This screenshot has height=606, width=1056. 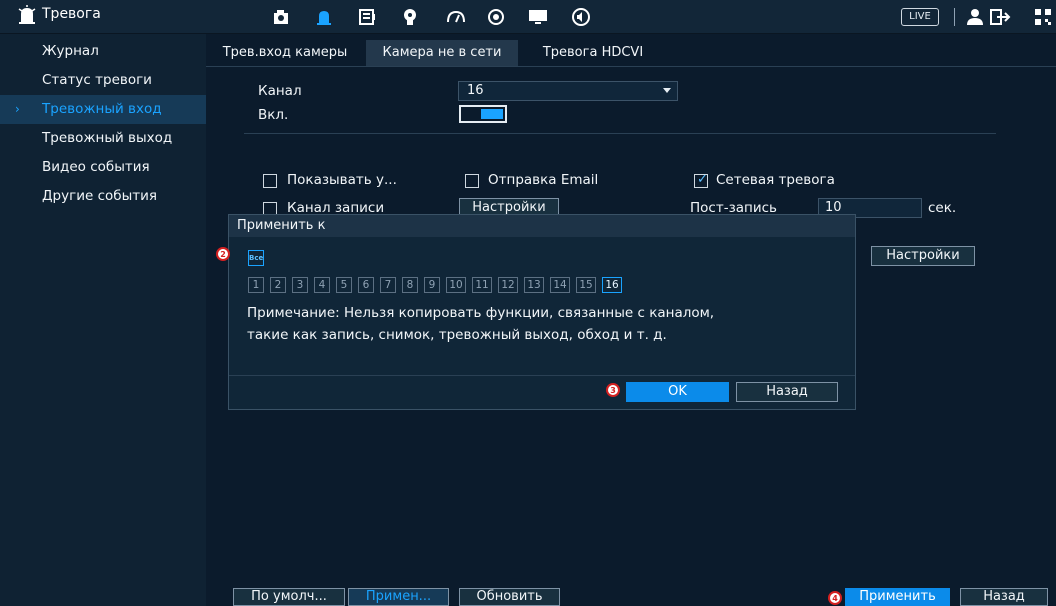 I want to click on network-icon, so click(x=456, y=17).